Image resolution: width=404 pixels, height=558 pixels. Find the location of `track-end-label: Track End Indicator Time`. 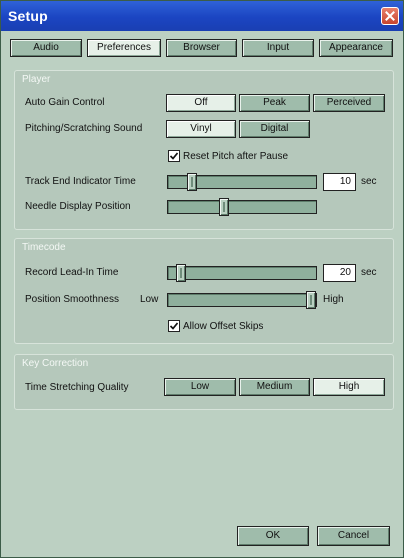

track-end-label: Track End Indicator Time is located at coordinates (80, 181).